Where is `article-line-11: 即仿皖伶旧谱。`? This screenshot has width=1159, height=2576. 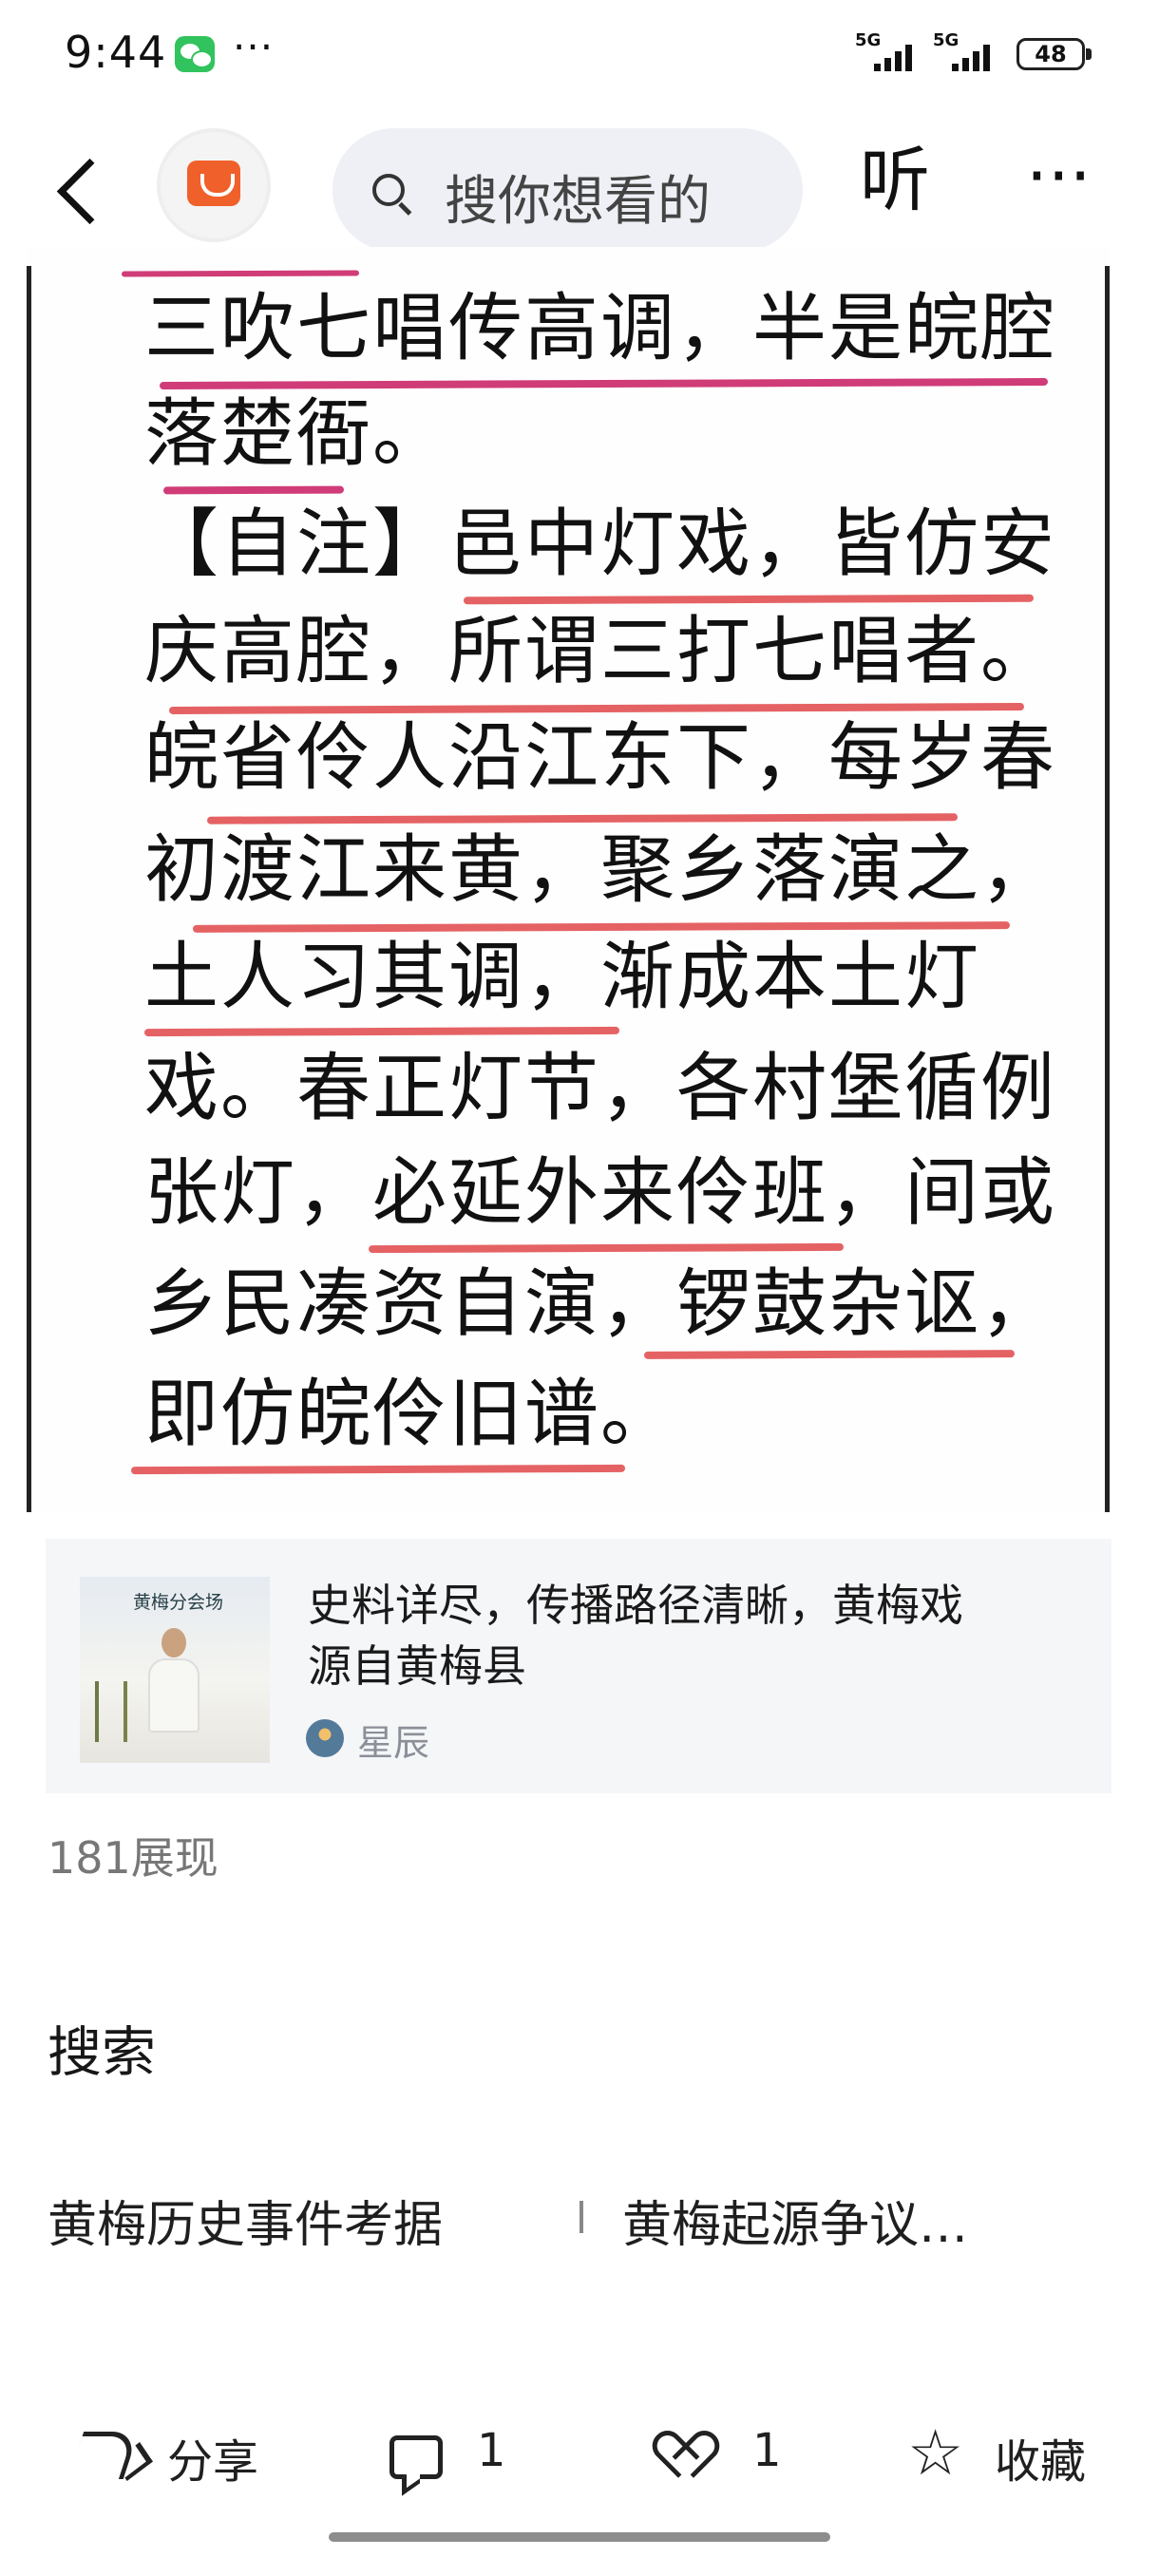 article-line-11: 即仿皖伶旧谱。 is located at coordinates (410, 1414).